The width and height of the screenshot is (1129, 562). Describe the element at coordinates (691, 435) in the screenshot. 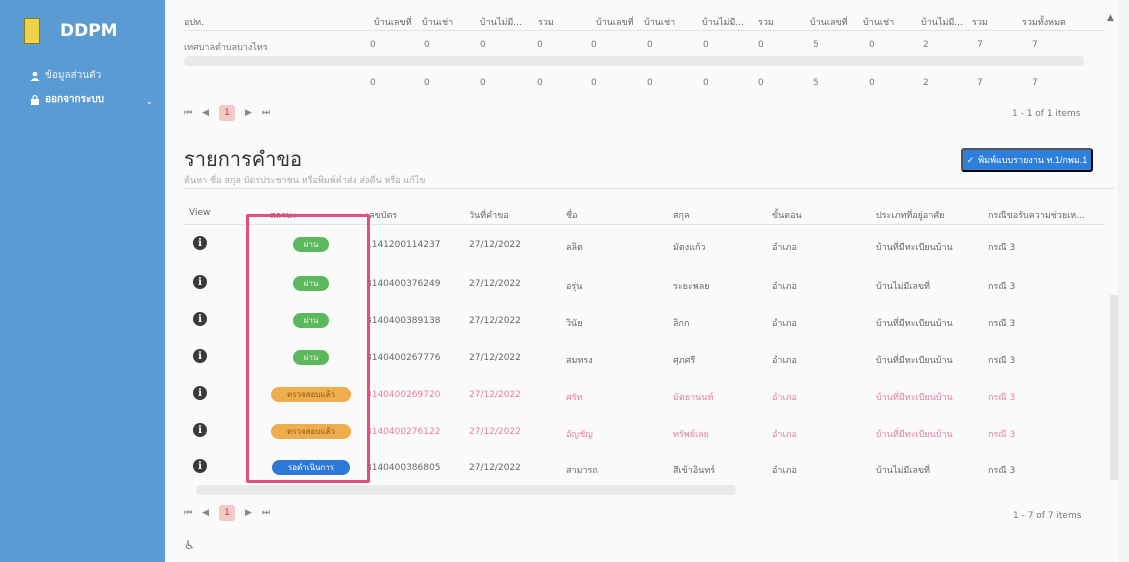

I see `last-name-cell: ทรัพย์เลย` at that location.